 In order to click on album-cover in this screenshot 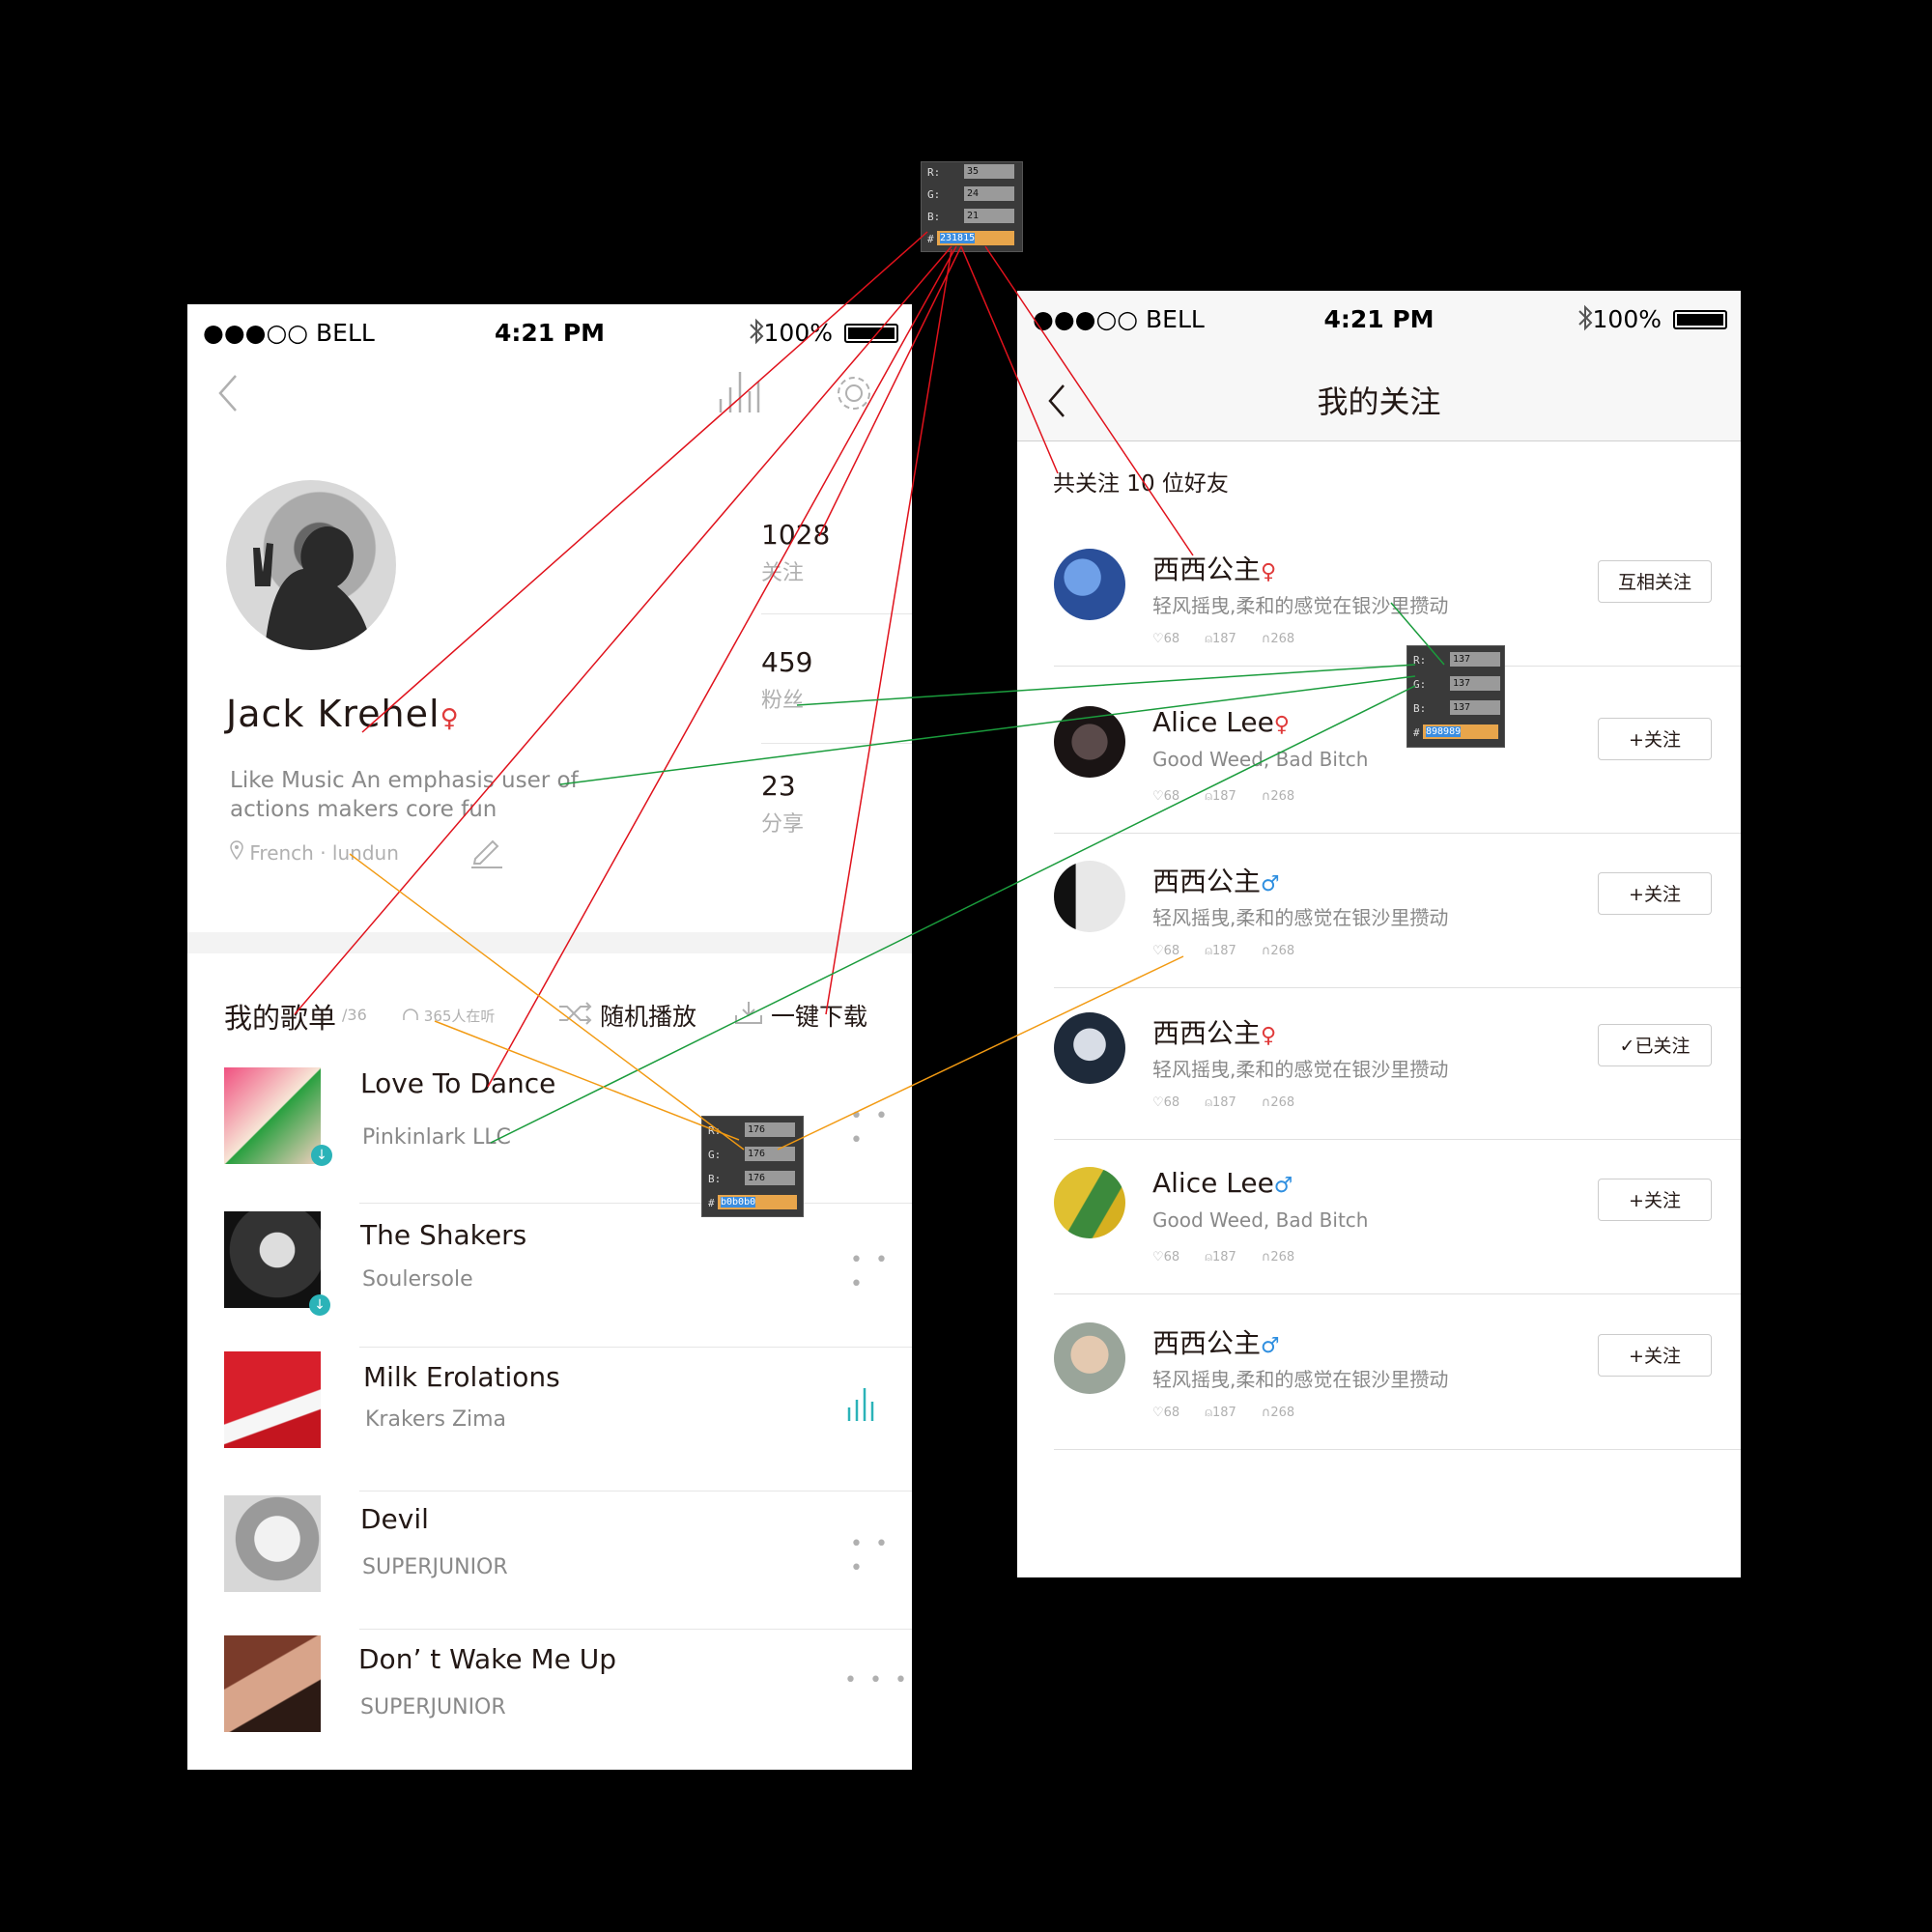, I will do `click(272, 1543)`.